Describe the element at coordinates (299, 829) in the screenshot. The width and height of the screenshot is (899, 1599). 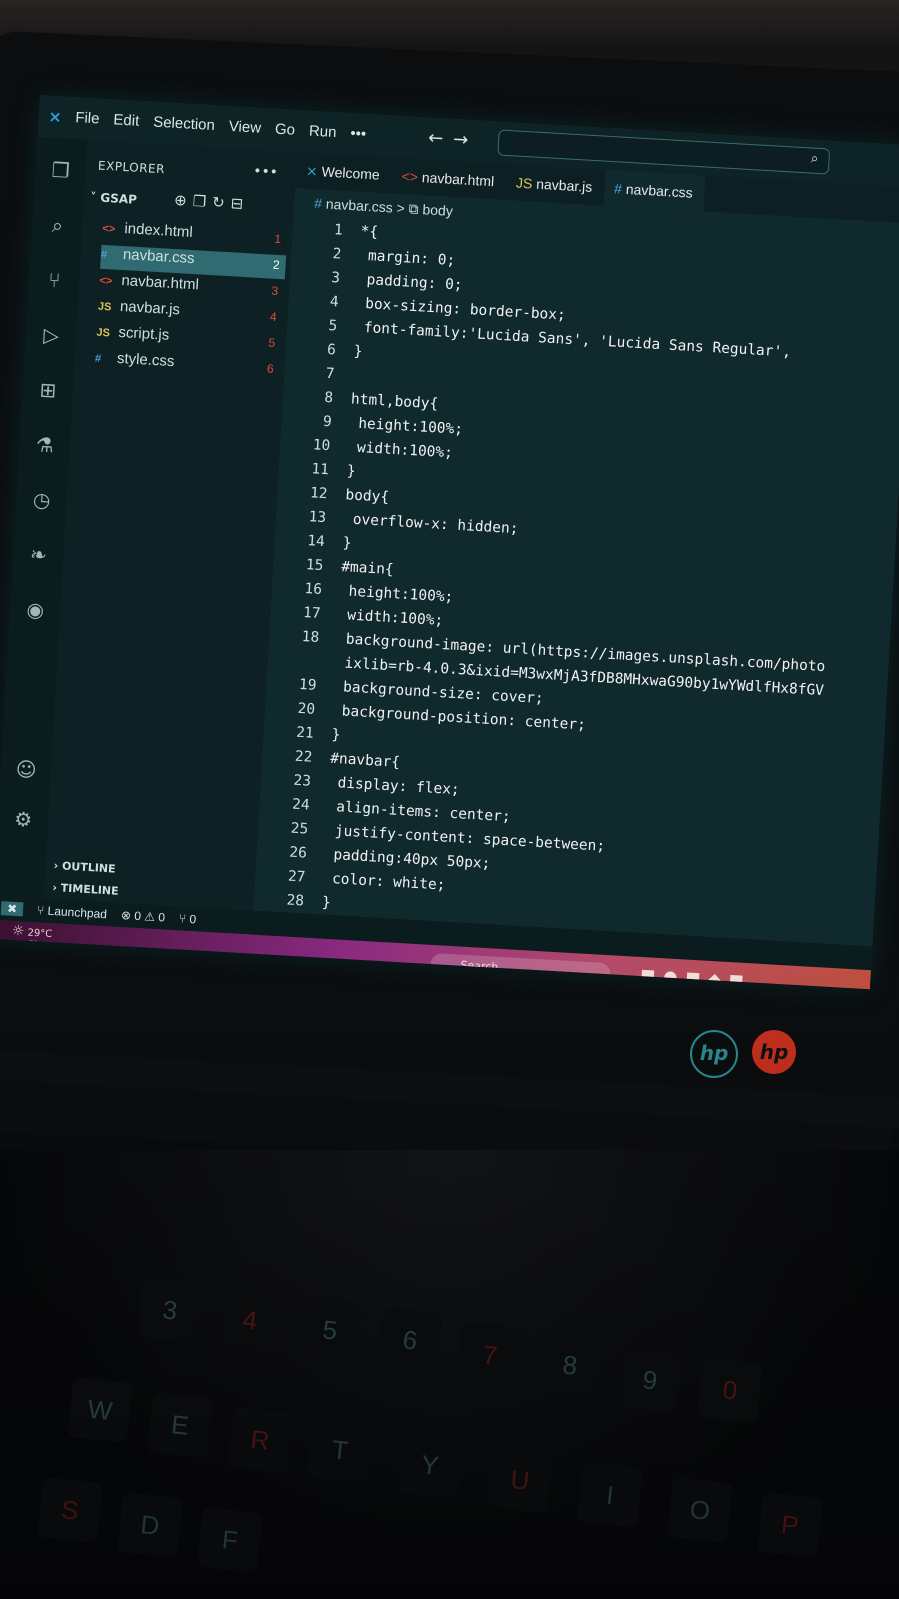
I see `line-number: 25` at that location.